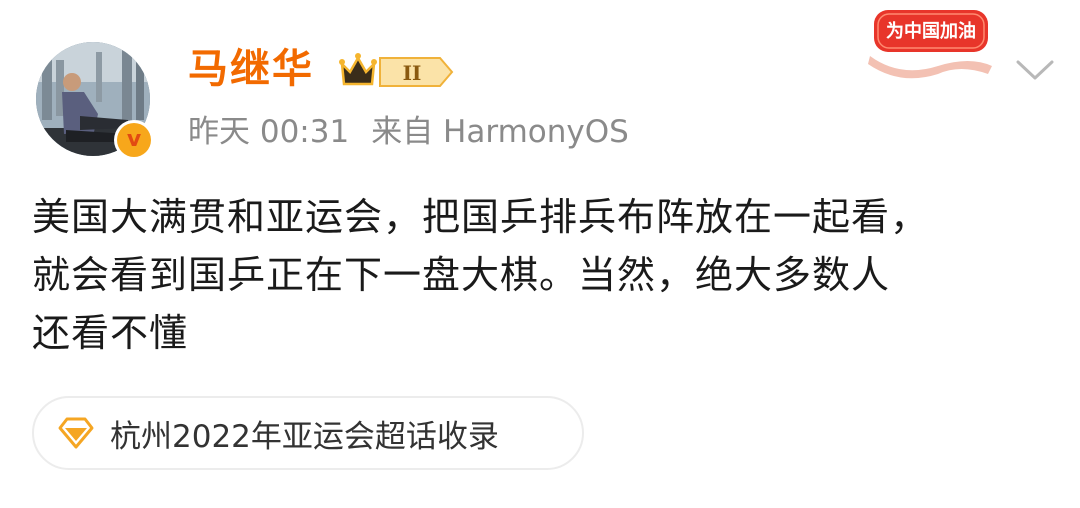 The width and height of the screenshot is (1080, 508). I want to click on vip-crown-icon: II, so click(395, 72).